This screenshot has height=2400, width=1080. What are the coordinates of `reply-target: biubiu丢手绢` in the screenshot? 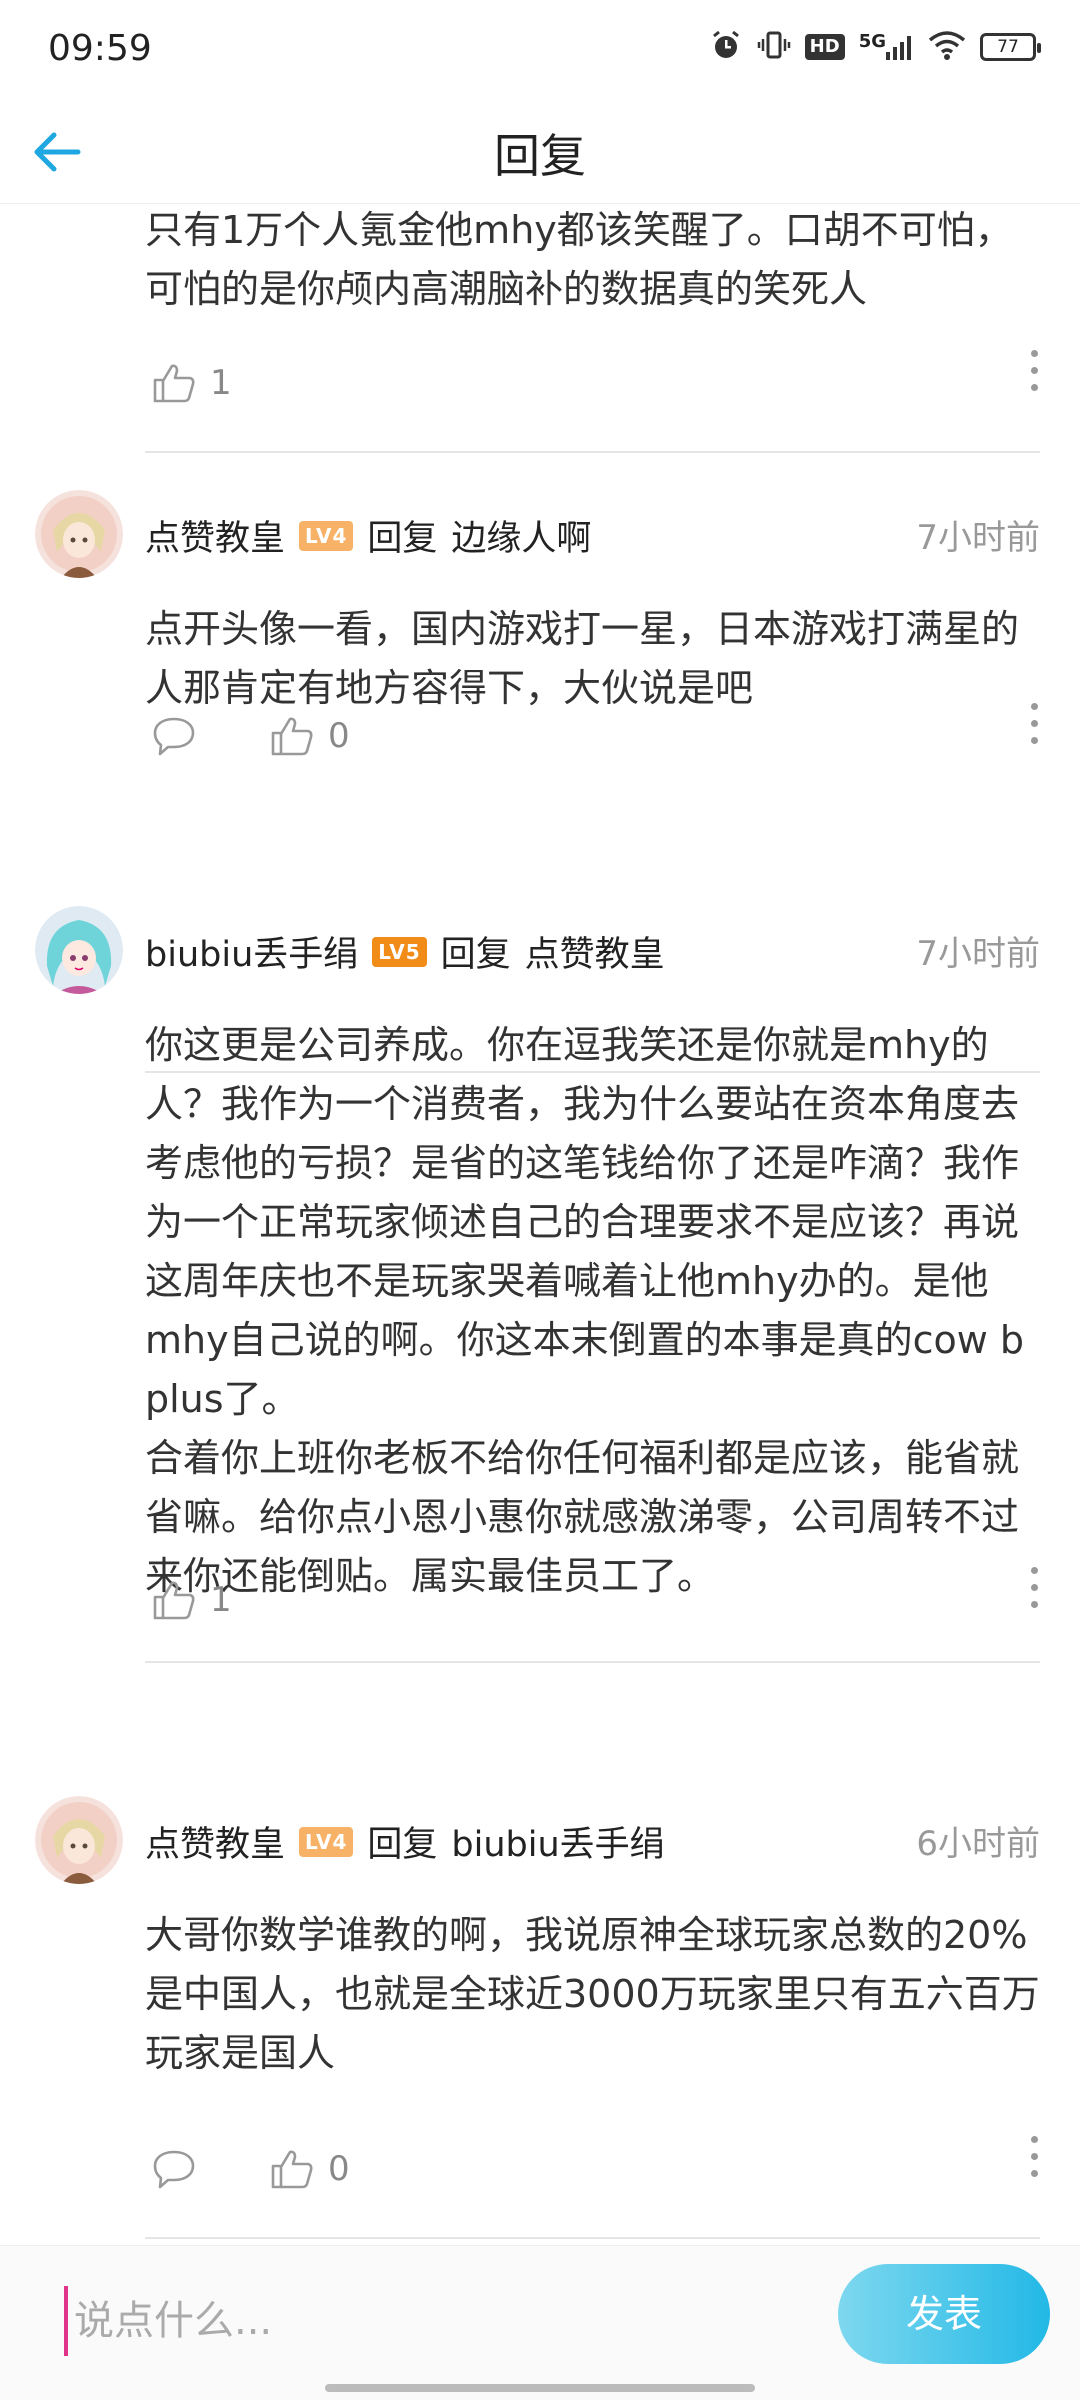 It's located at (557, 1841).